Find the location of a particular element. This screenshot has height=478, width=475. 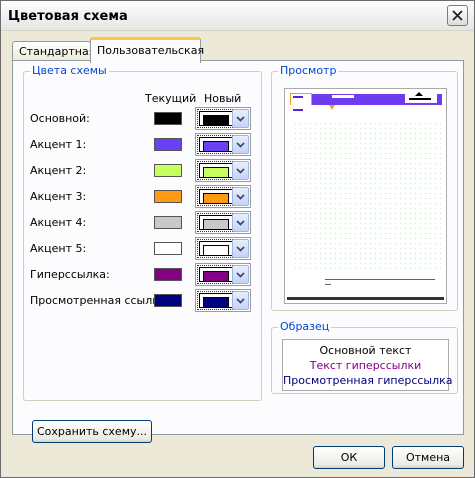

color-row-label: Акцент 3: is located at coordinates (58, 196).